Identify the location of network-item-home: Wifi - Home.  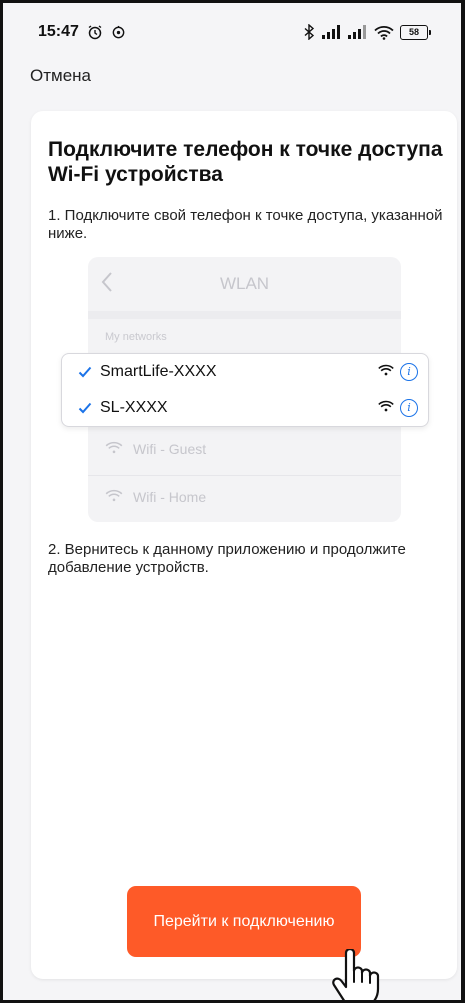
(155, 497).